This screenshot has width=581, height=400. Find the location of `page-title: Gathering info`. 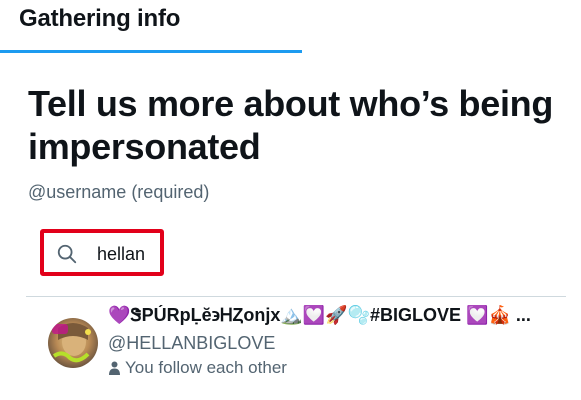

page-title: Gathering info is located at coordinates (100, 18).